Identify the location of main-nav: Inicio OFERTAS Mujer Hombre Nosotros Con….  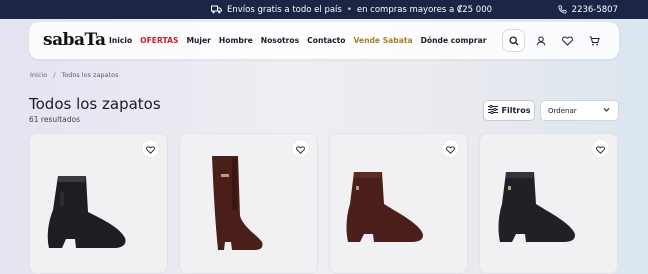
(301, 40).